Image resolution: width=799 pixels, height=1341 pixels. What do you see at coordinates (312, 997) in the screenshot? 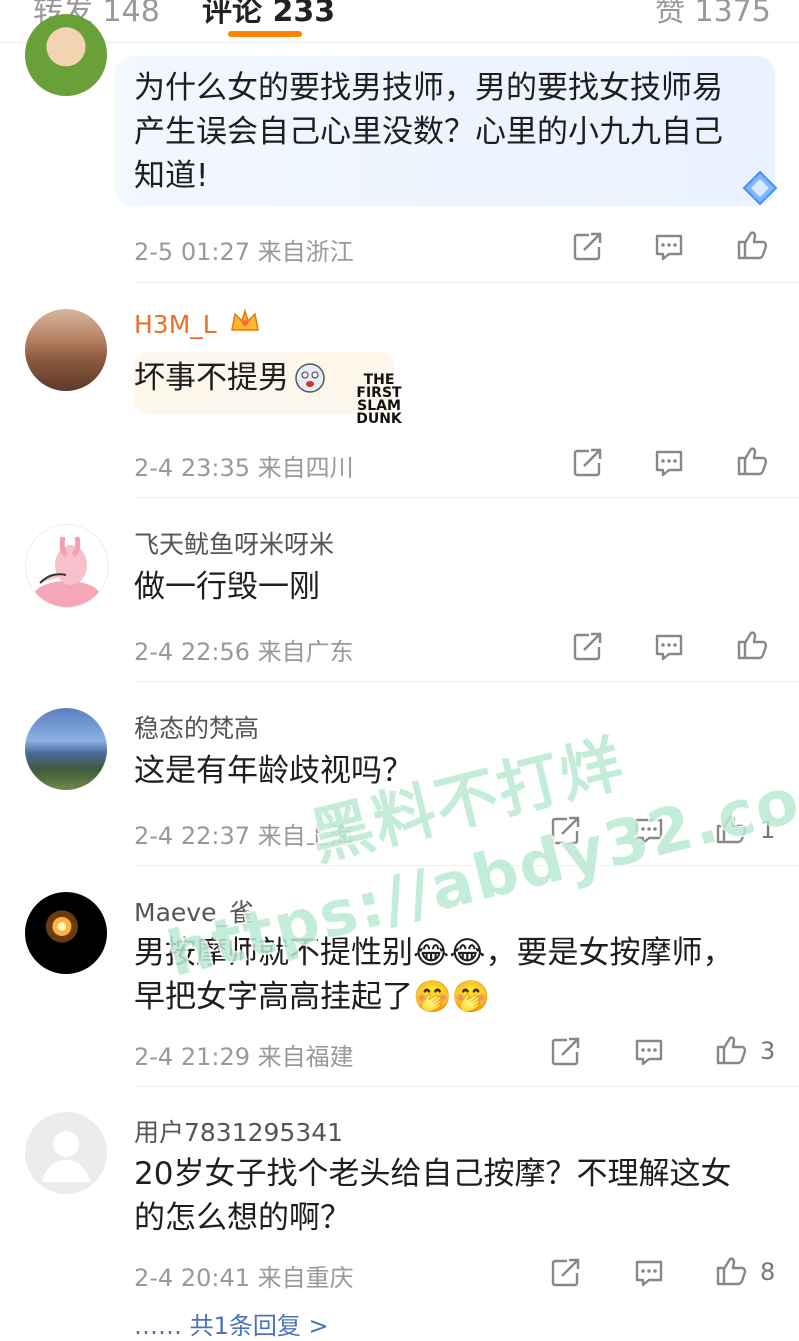
I see `comment-text-line: 早把女字高高挂起了🤭🤭` at bounding box center [312, 997].